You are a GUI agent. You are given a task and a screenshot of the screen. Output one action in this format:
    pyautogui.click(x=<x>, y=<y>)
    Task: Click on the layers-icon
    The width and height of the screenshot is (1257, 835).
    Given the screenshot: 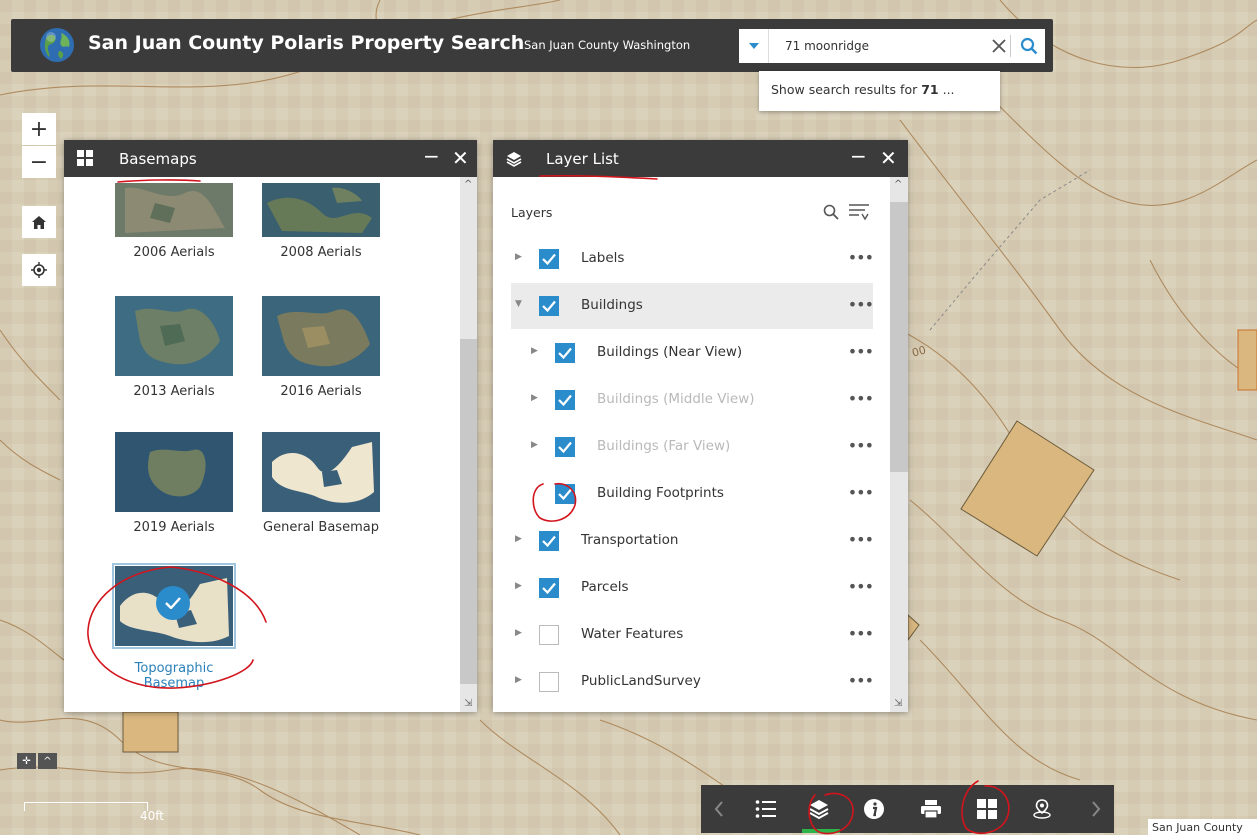 What is the action you would take?
    pyautogui.click(x=514, y=159)
    